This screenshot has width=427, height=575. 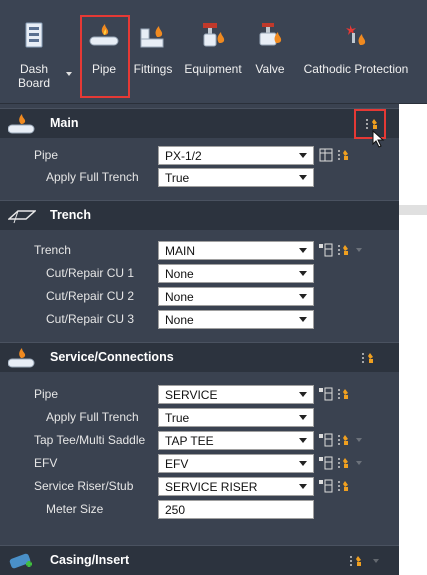 What do you see at coordinates (236, 273) in the screenshot?
I see `cut-repair-cu1-select: None` at bounding box center [236, 273].